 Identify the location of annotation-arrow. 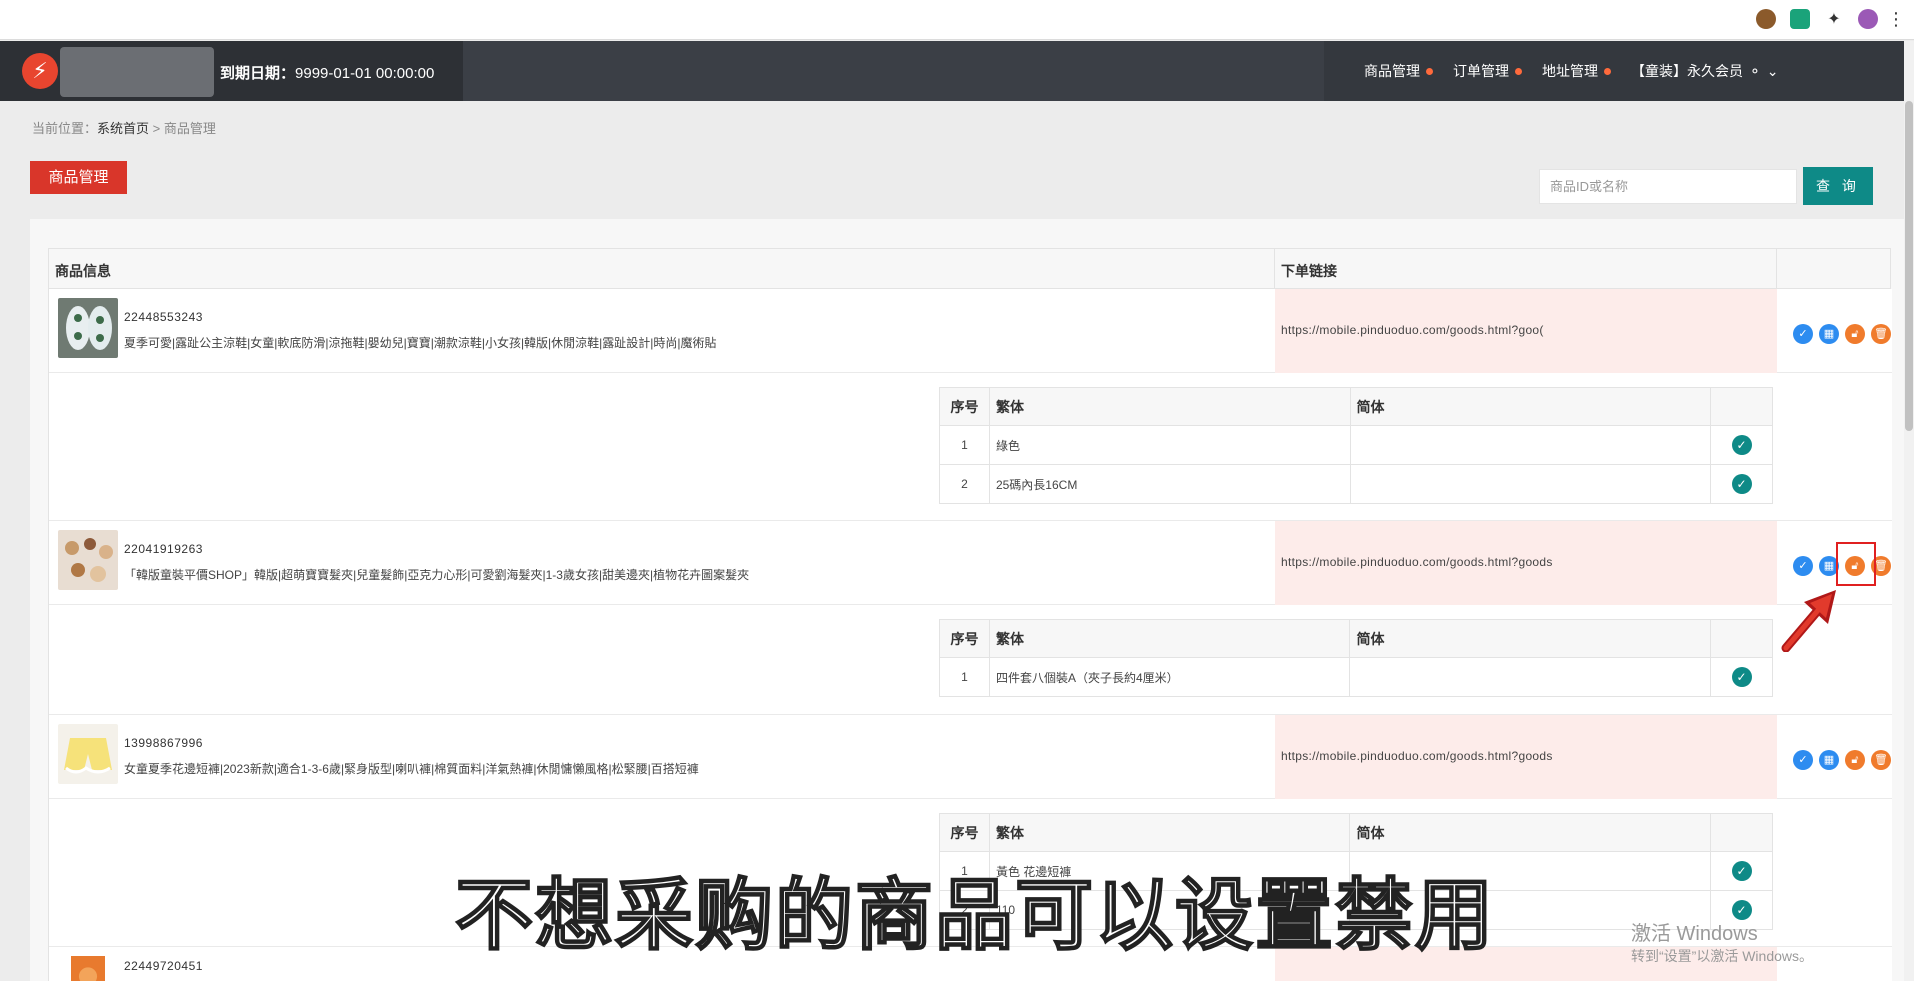
(1808, 621).